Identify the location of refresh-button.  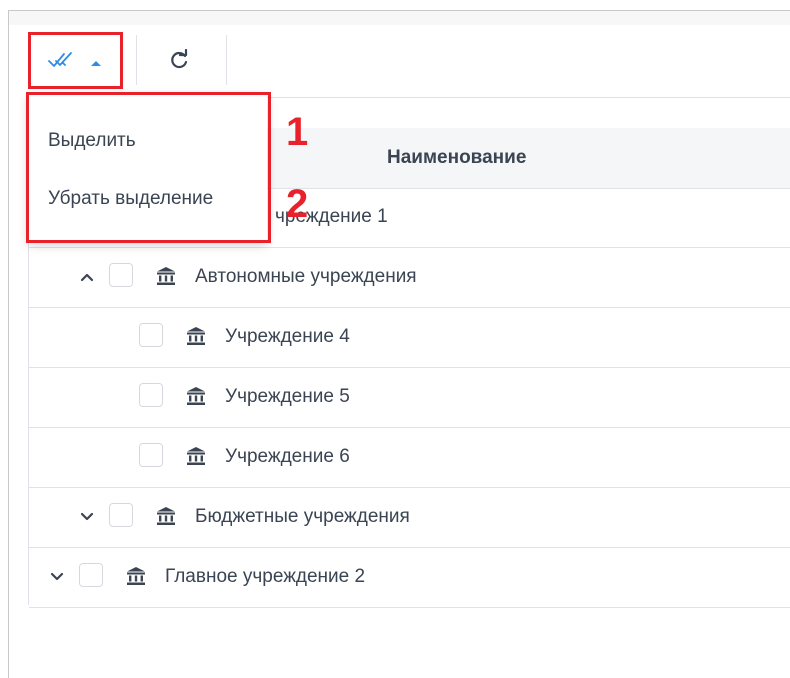
(179, 60).